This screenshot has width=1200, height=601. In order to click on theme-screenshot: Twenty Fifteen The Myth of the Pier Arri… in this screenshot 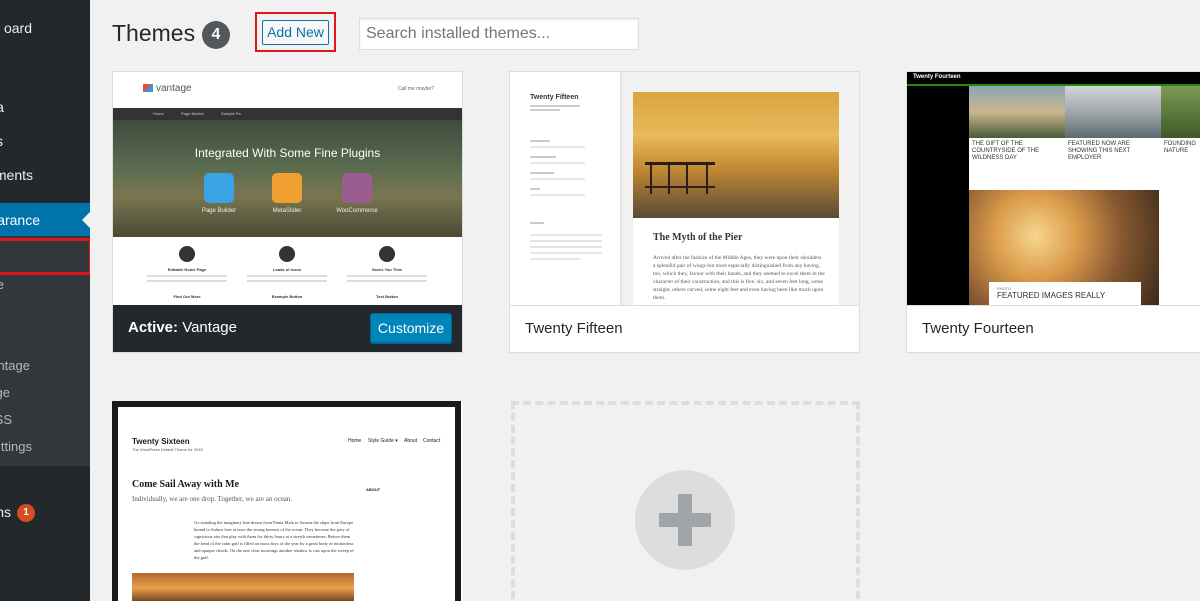, I will do `click(684, 188)`.